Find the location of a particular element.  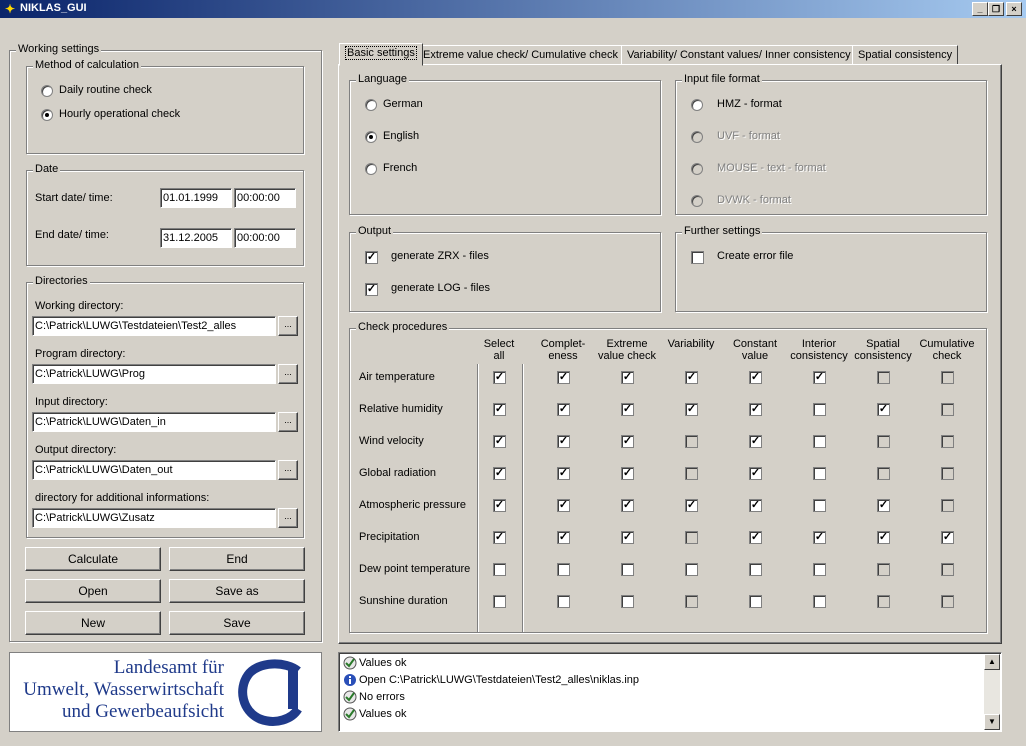

scroll-up-button: ▲ is located at coordinates (992, 662).